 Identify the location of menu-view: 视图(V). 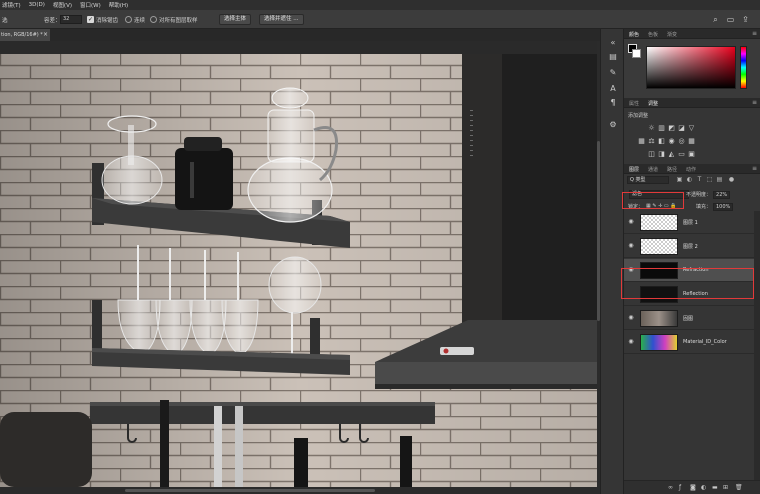
(62, 5).